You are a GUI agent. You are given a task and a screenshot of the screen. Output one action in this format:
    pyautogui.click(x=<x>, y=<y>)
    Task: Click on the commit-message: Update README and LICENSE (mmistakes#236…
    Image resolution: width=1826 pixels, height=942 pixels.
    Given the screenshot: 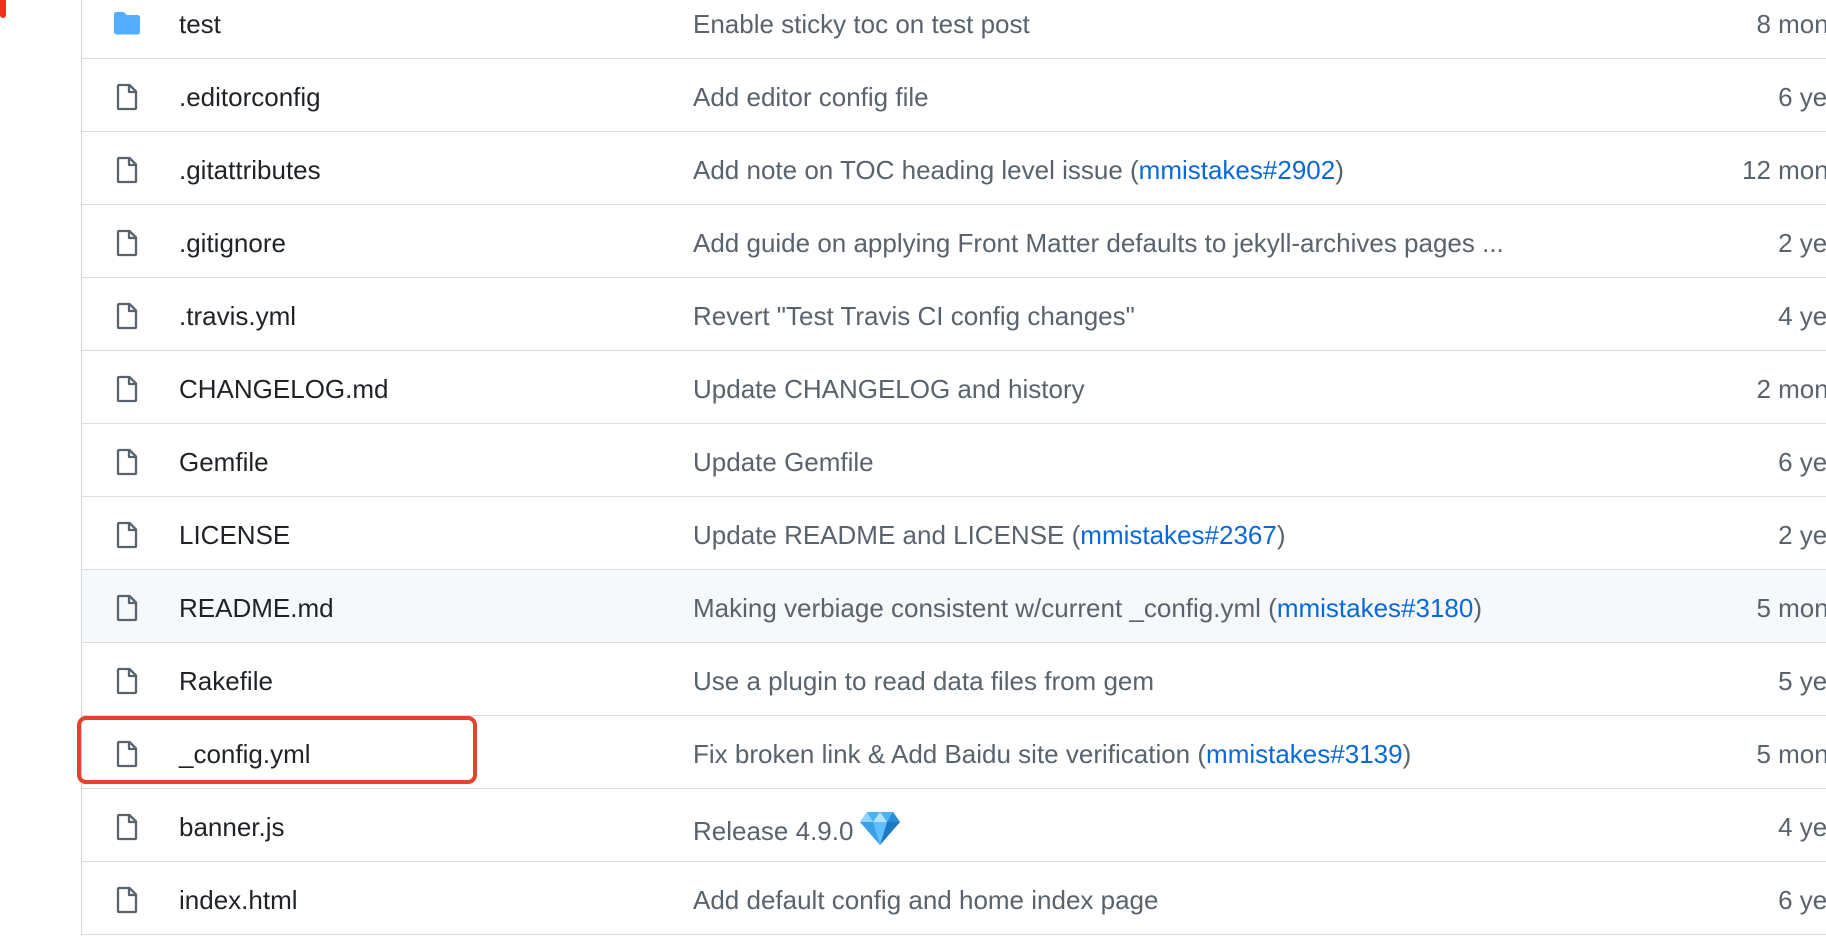 What is the action you would take?
    pyautogui.click(x=989, y=535)
    